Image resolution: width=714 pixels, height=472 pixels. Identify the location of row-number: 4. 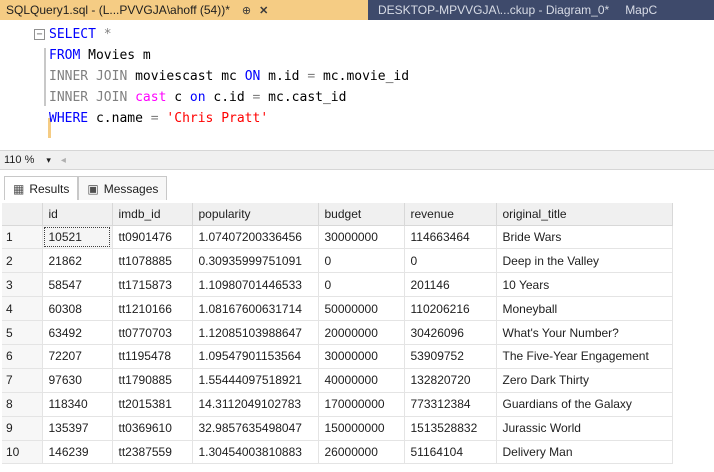
(22, 309).